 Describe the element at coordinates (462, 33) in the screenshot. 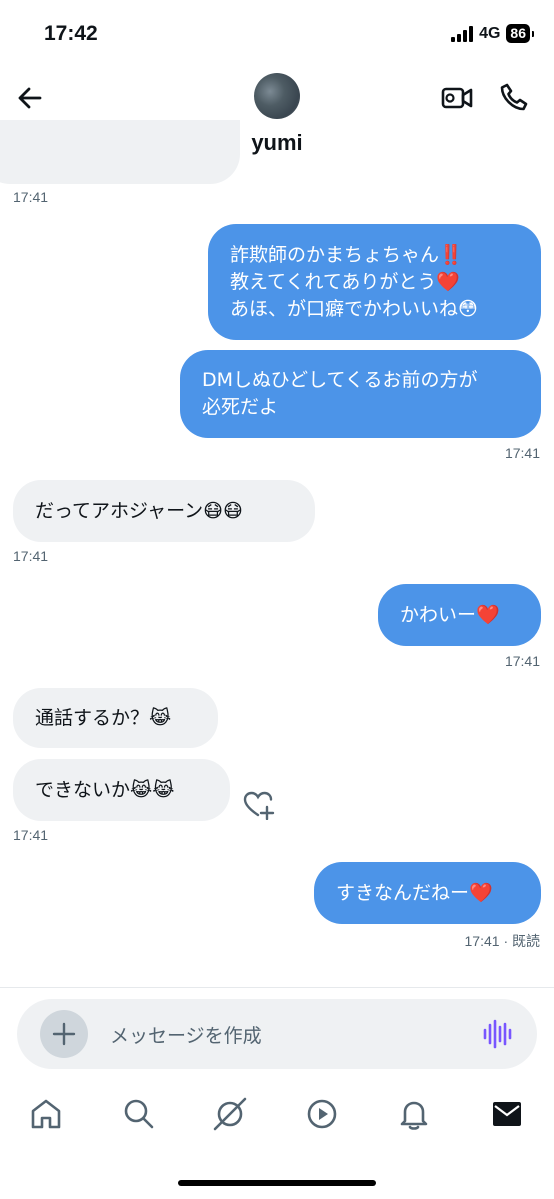

I see `signal-icon` at that location.